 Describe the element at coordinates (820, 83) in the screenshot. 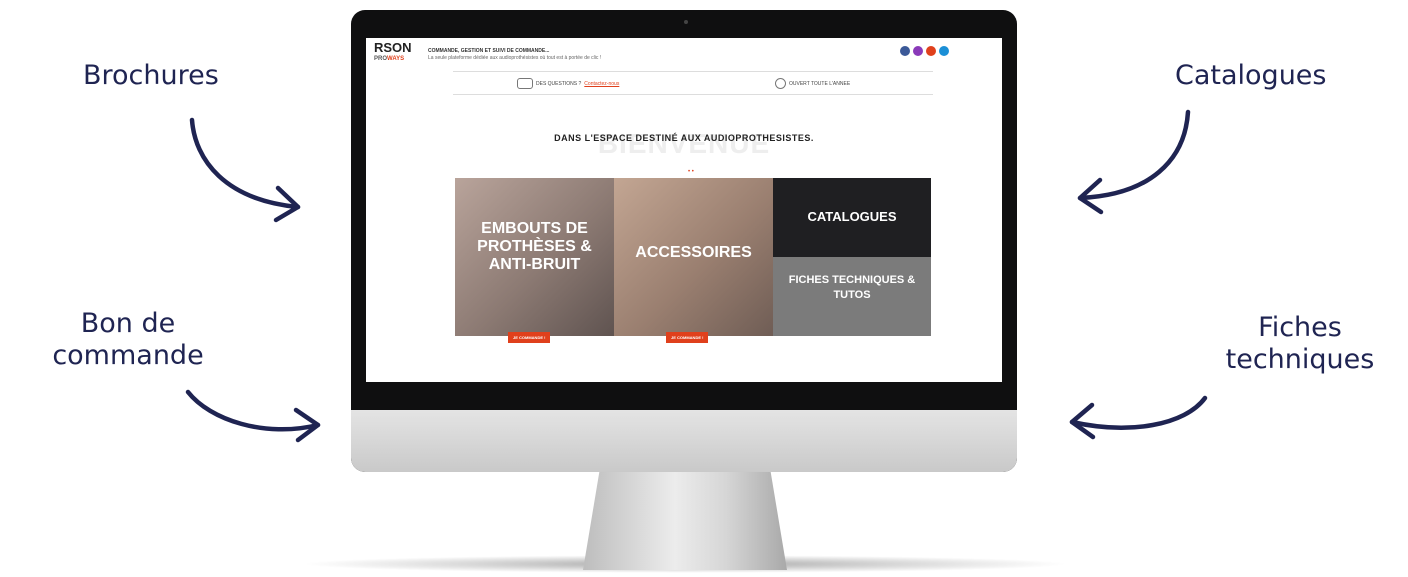

I see `open-text: OUVERT TOUTE L'ANNEE` at that location.